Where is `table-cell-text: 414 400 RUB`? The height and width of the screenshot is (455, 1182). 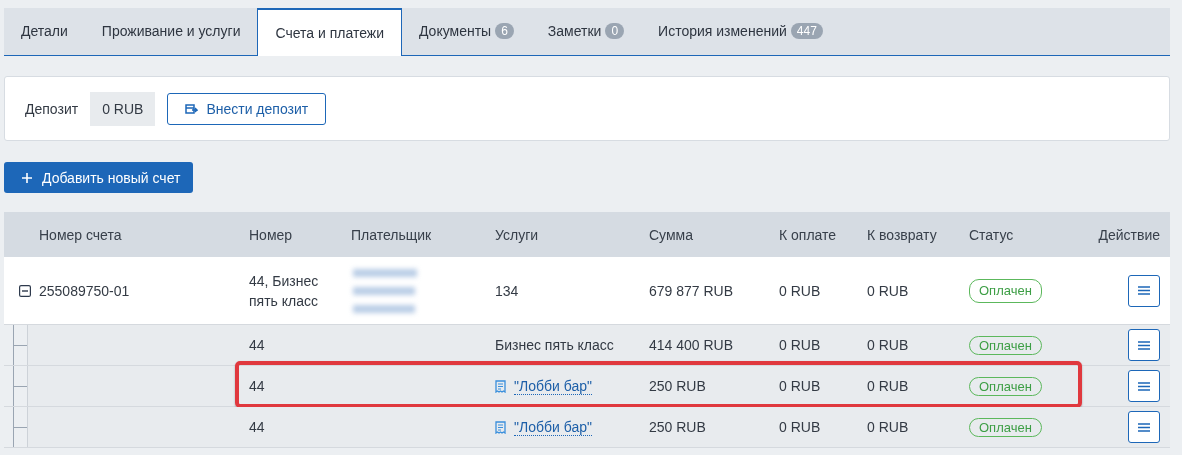
table-cell-text: 414 400 RUB is located at coordinates (692, 345).